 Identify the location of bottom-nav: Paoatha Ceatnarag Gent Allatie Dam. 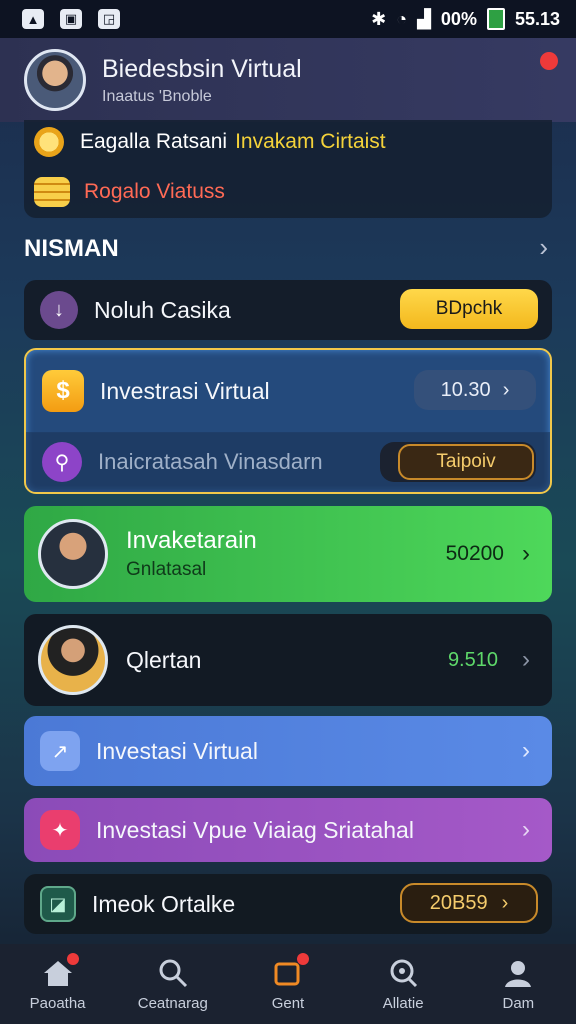
(288, 984).